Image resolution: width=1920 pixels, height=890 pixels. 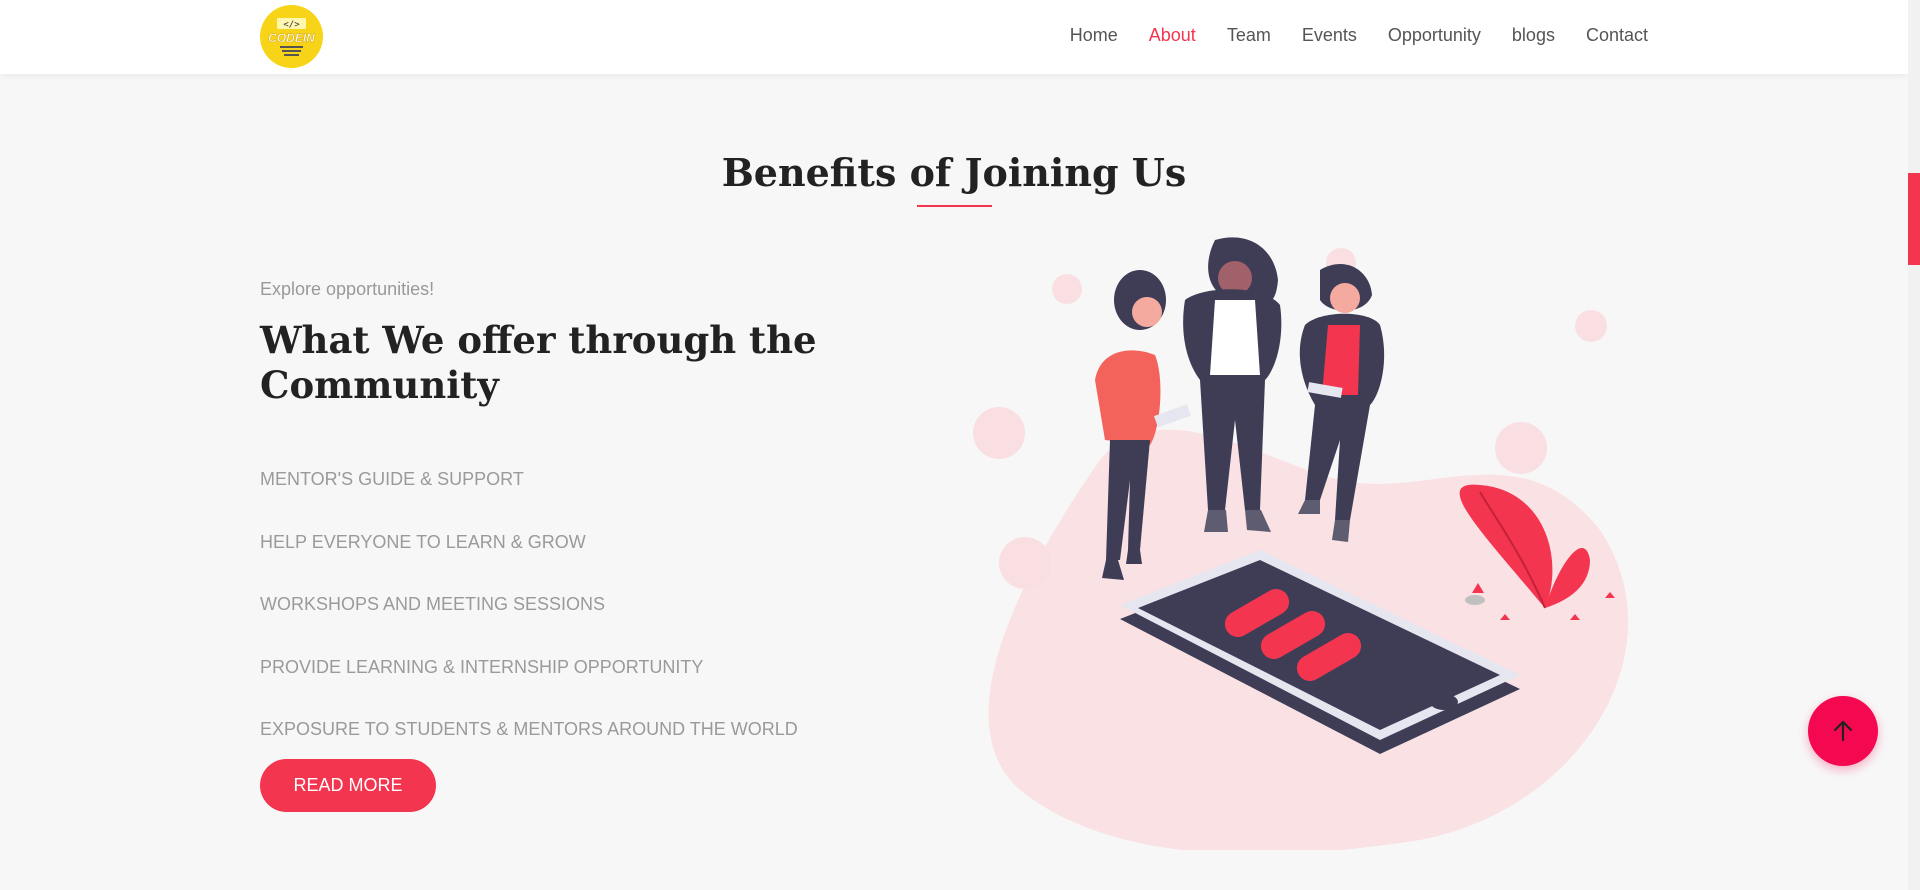 What do you see at coordinates (1533, 35) in the screenshot?
I see `nav-blogs: blogs` at bounding box center [1533, 35].